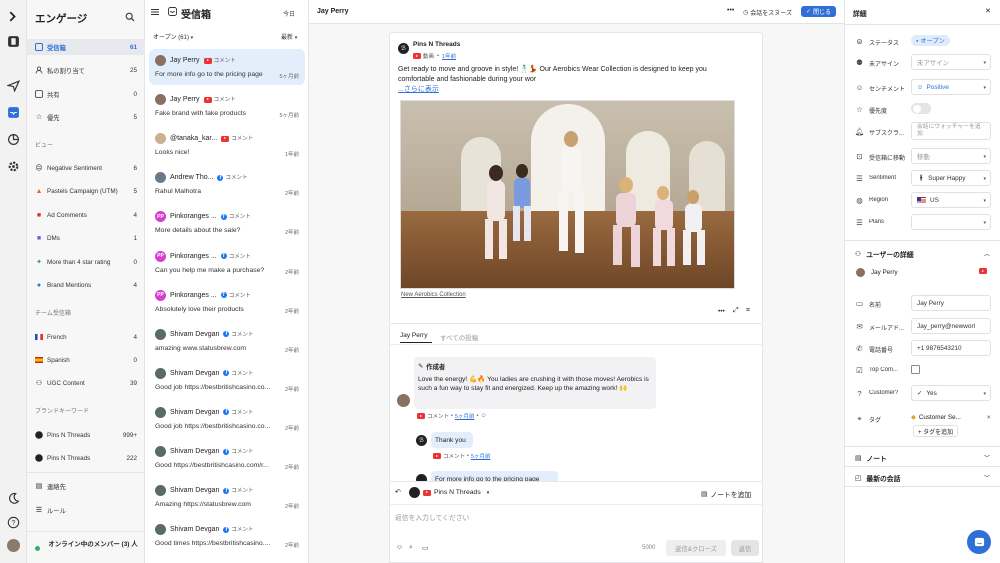 This screenshot has width=1000, height=563. I want to click on search-icon: ⌕, so click(411, 548).